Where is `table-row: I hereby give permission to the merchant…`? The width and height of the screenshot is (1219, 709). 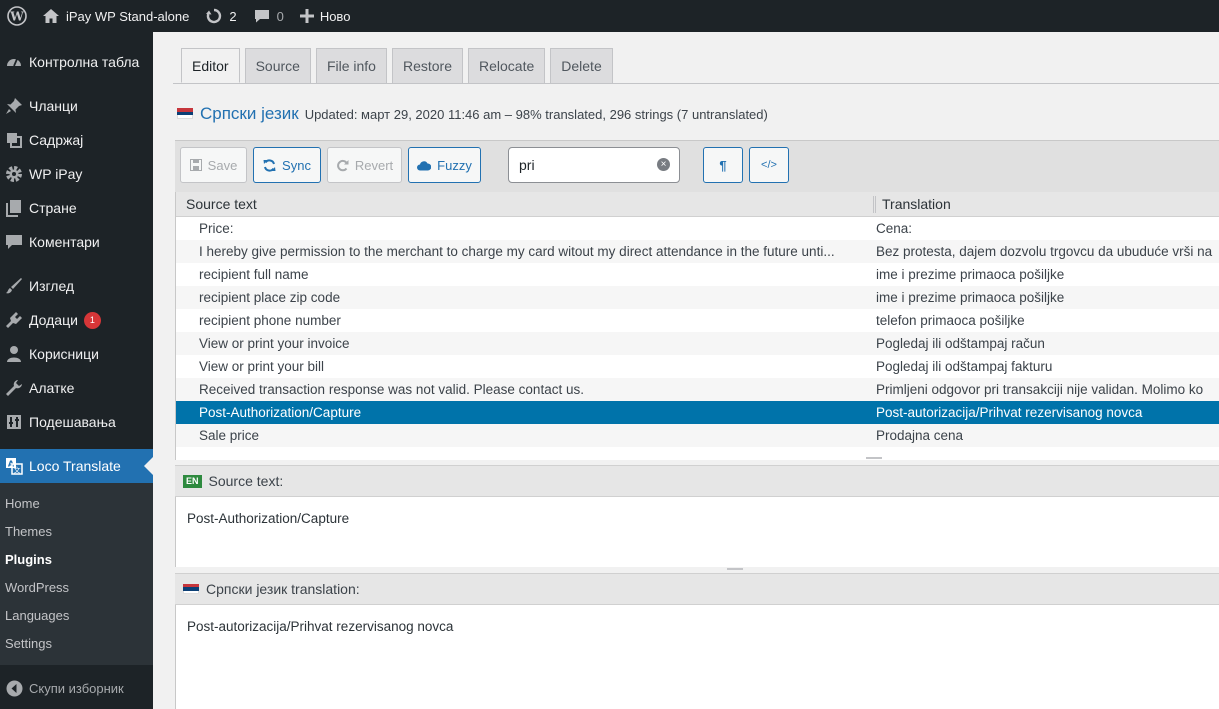
table-row: I hereby give permission to the merchant… is located at coordinates (697, 251).